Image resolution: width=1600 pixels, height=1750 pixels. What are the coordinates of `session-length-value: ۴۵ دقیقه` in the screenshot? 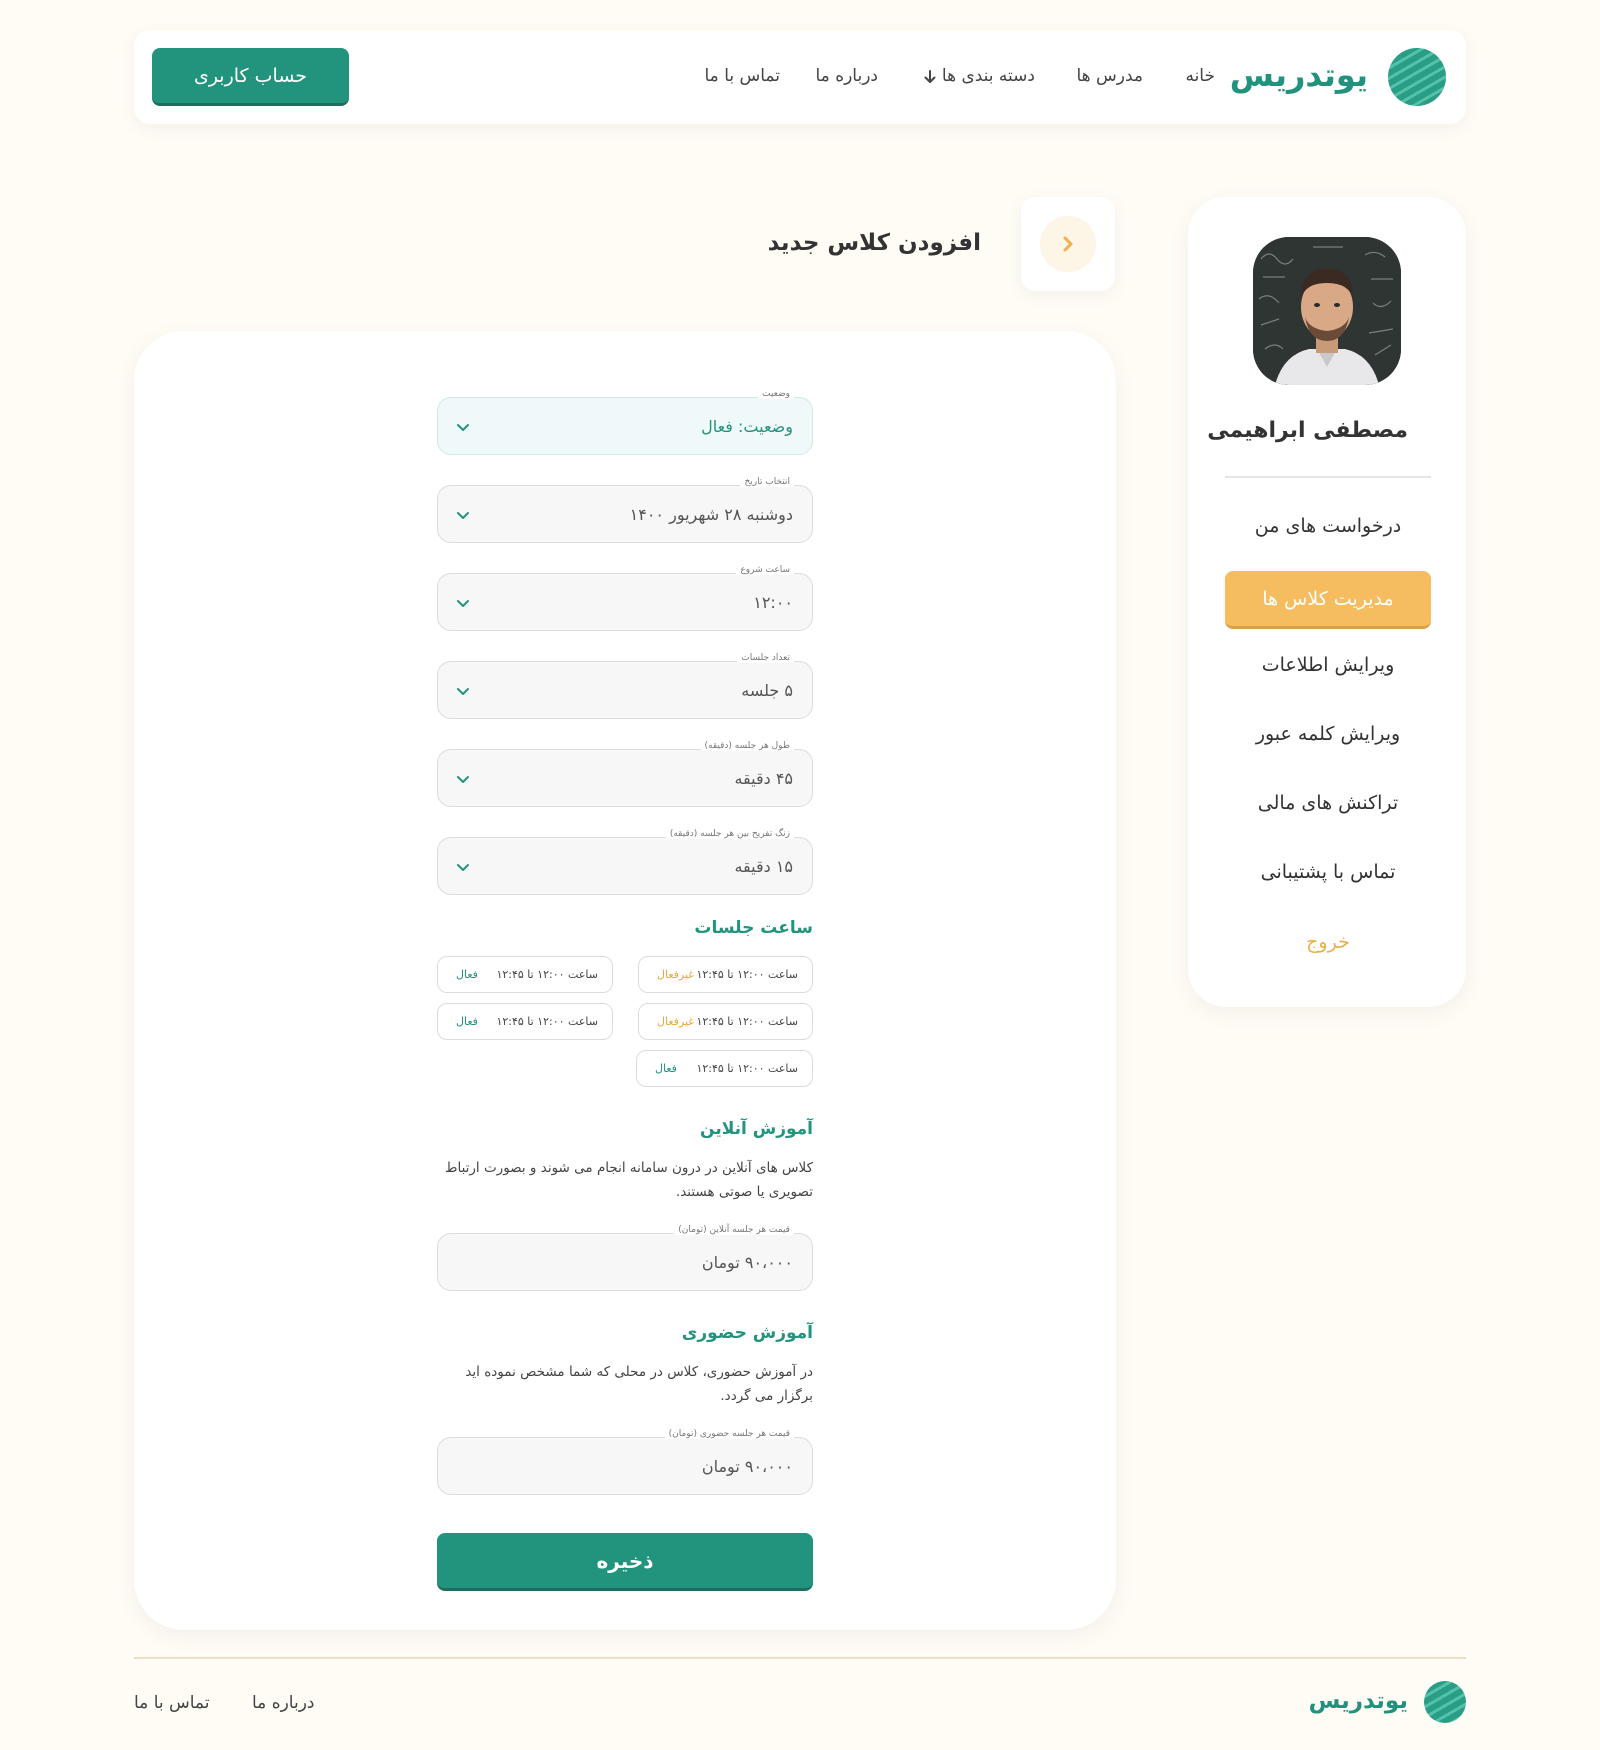 It's located at (763, 778).